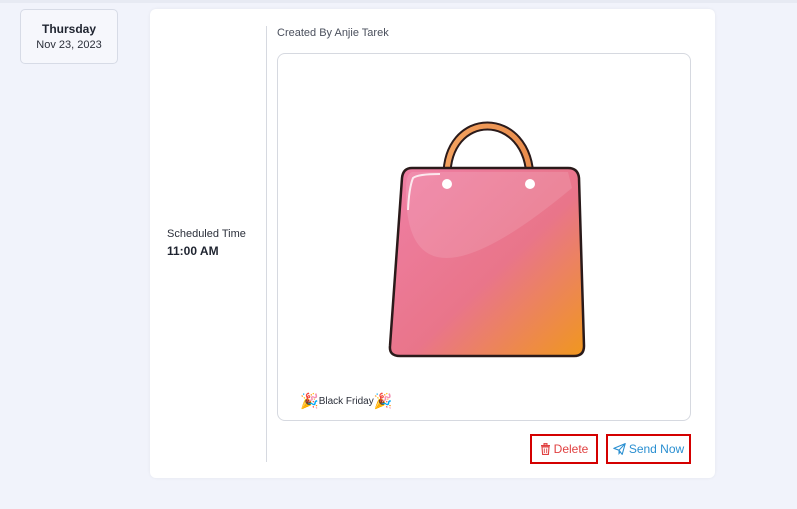  I want to click on date-card: Thursday Nov 23, 2023, so click(69, 36).